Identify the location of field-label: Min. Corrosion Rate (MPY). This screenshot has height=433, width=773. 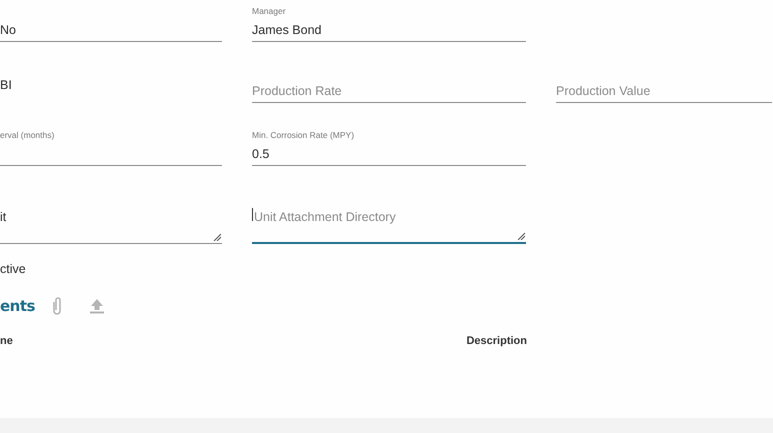
(303, 135).